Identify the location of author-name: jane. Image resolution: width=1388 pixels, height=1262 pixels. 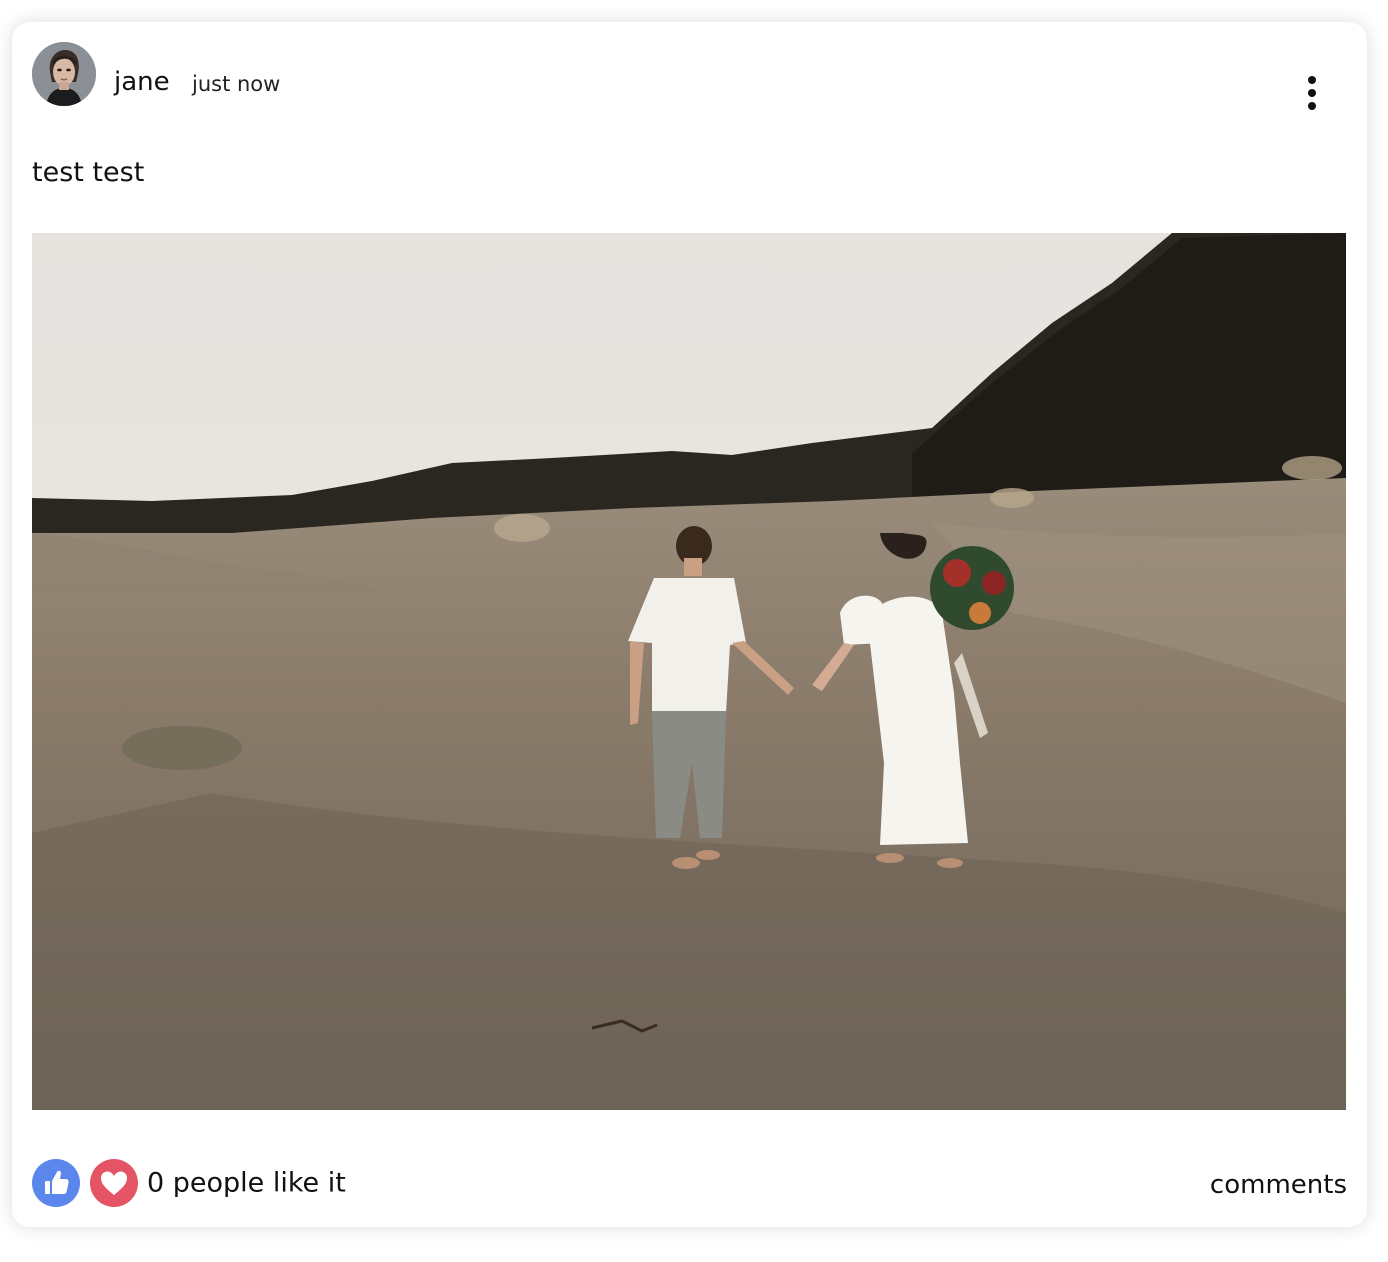
(142, 82).